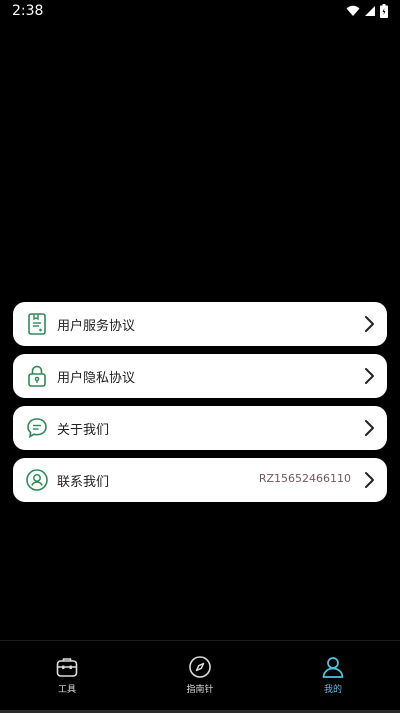  Describe the element at coordinates (200, 690) in the screenshot. I see `tab-label: 指南针` at that location.